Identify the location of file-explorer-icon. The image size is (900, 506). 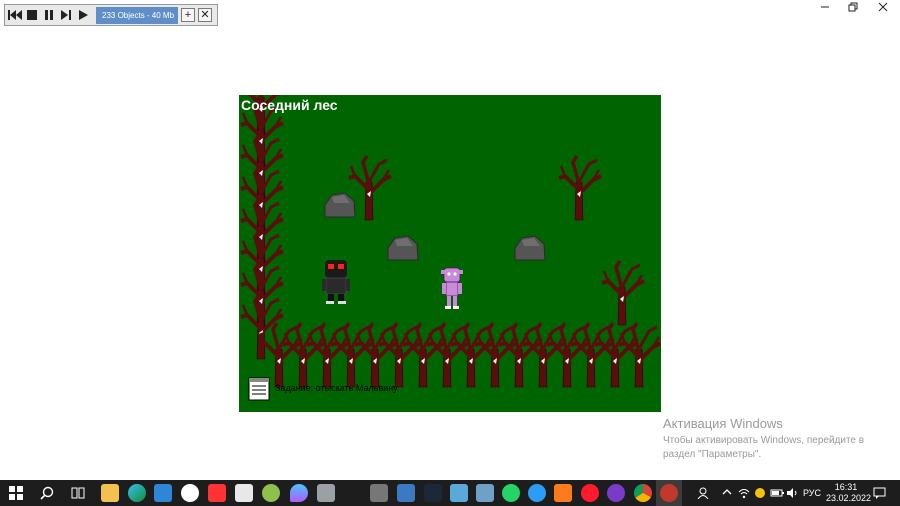
(110, 493).